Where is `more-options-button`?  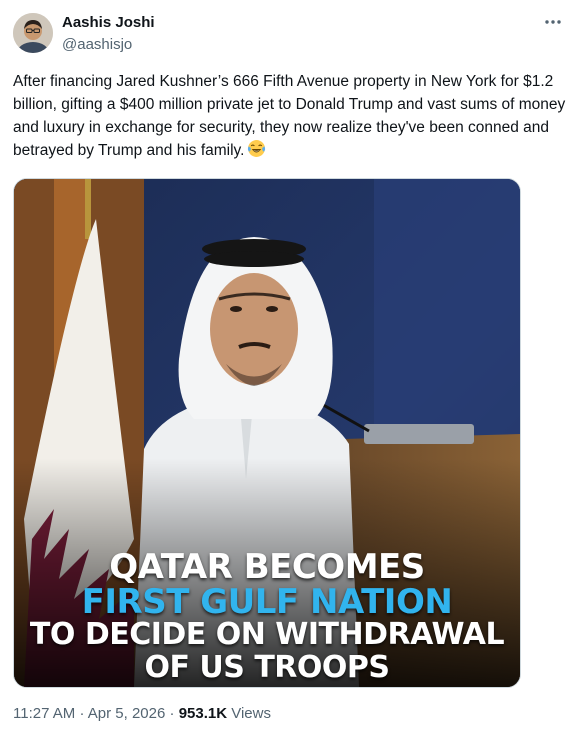 more-options-button is located at coordinates (553, 22).